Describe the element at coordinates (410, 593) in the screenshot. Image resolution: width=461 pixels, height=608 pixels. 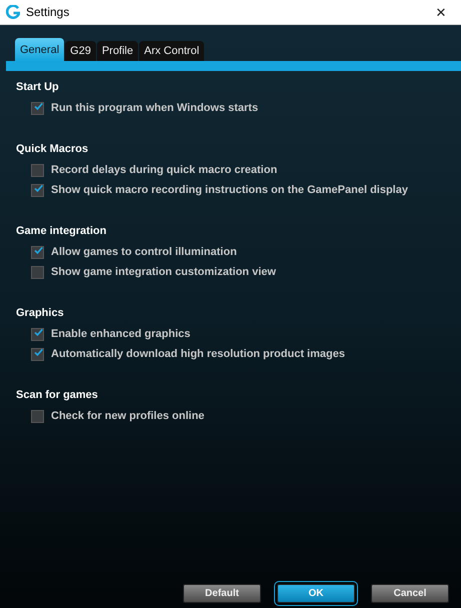
I see `dialog-button: Cancel` at that location.